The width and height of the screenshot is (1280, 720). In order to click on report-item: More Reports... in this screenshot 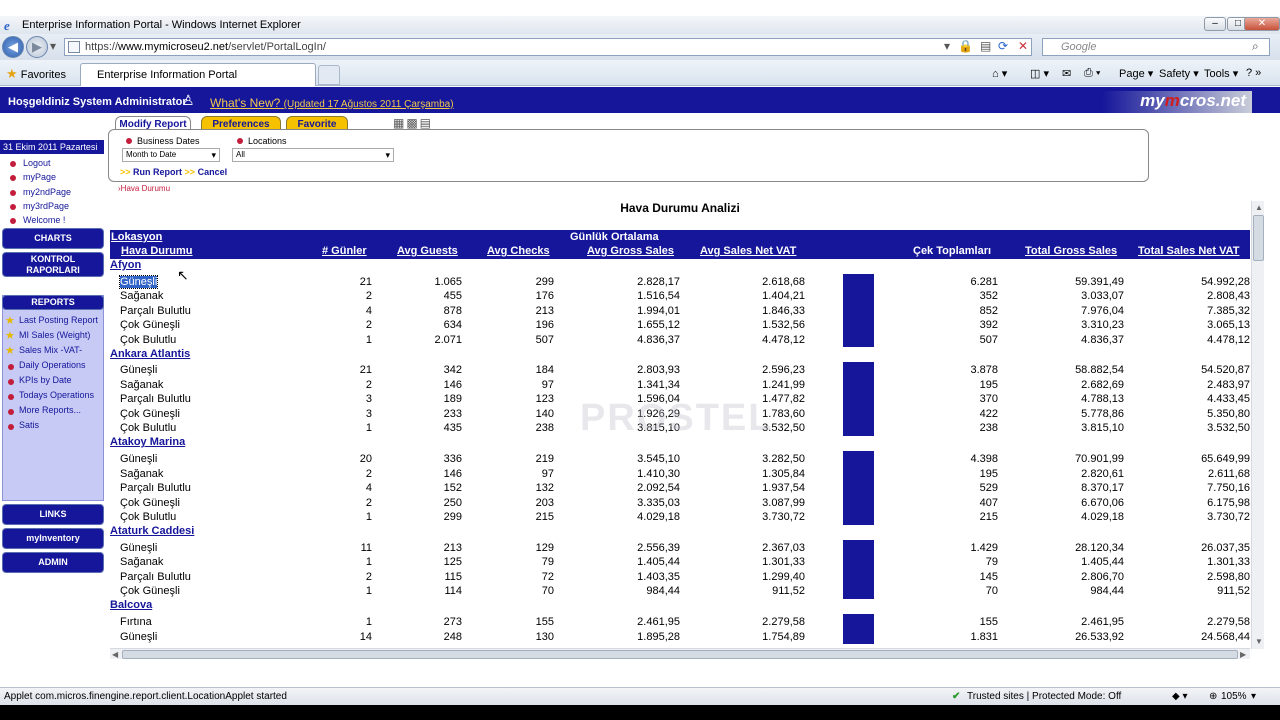, I will do `click(53, 412)`.